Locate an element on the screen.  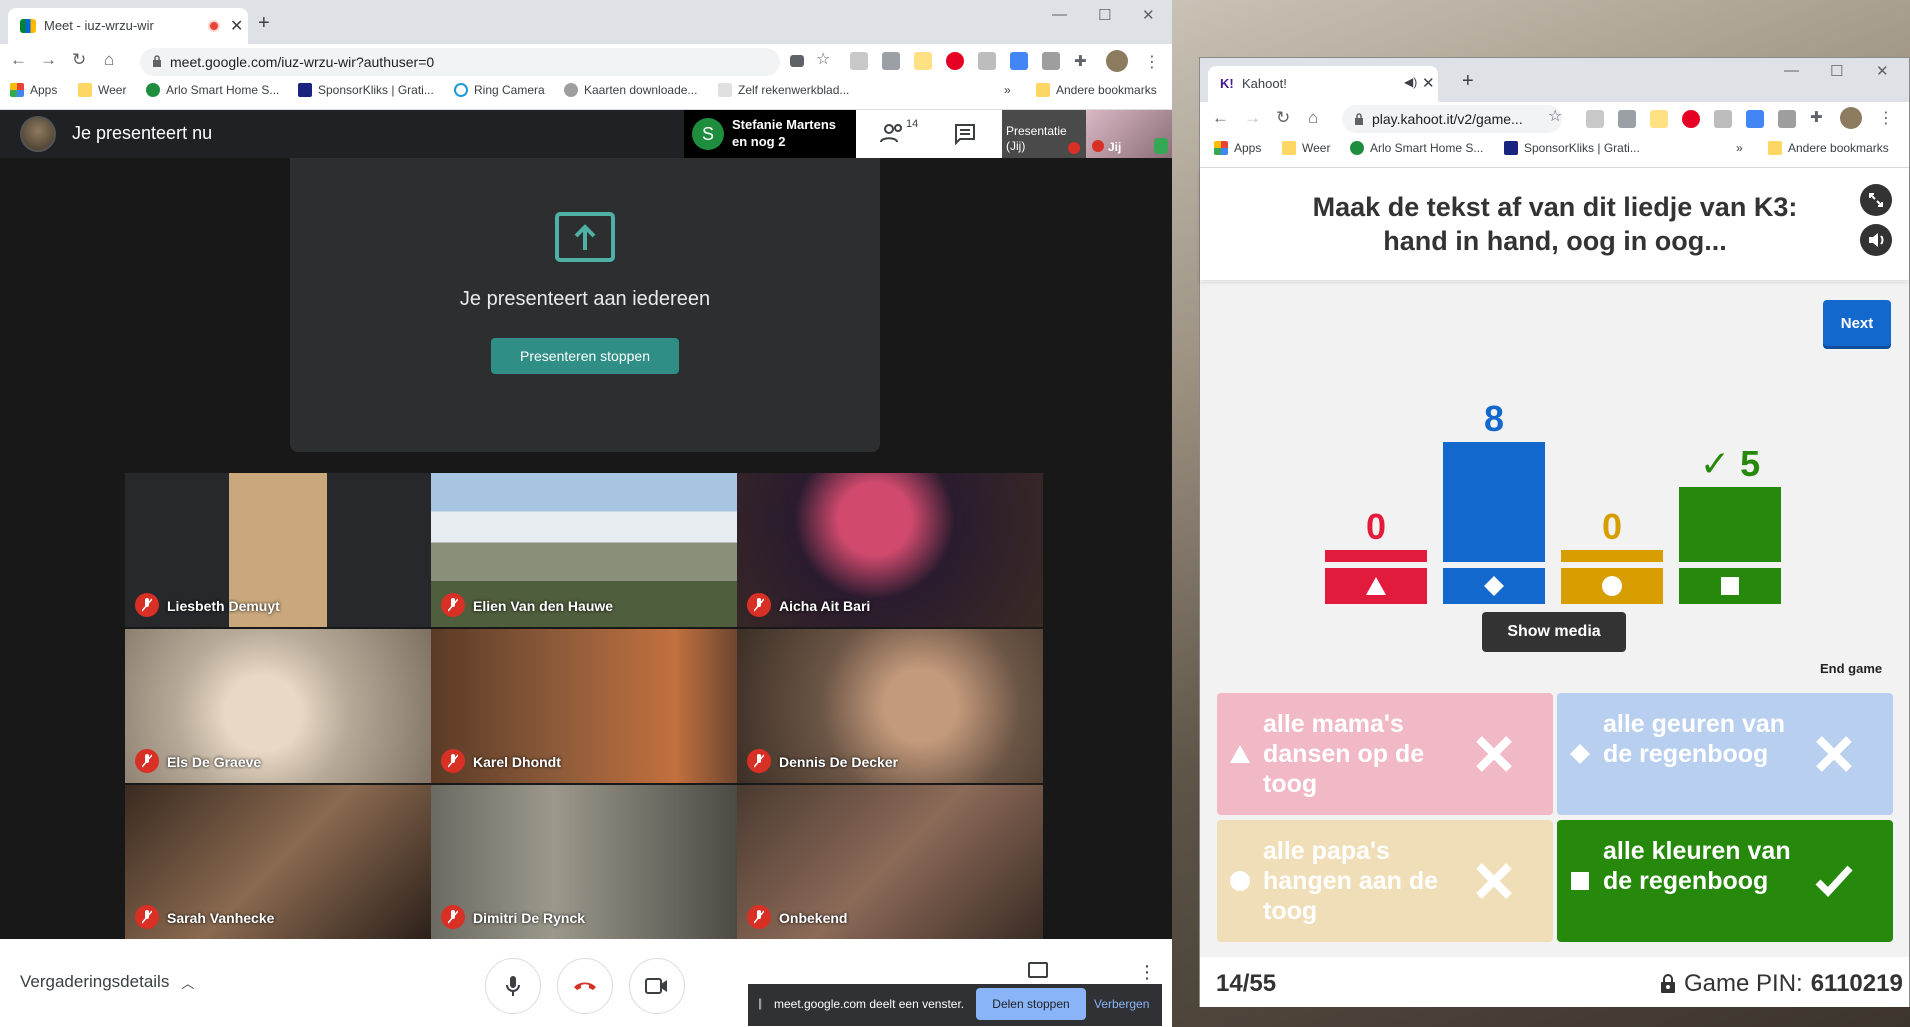
answer-option: alle mama's dansen op de toog is located at coordinates (1385, 754).